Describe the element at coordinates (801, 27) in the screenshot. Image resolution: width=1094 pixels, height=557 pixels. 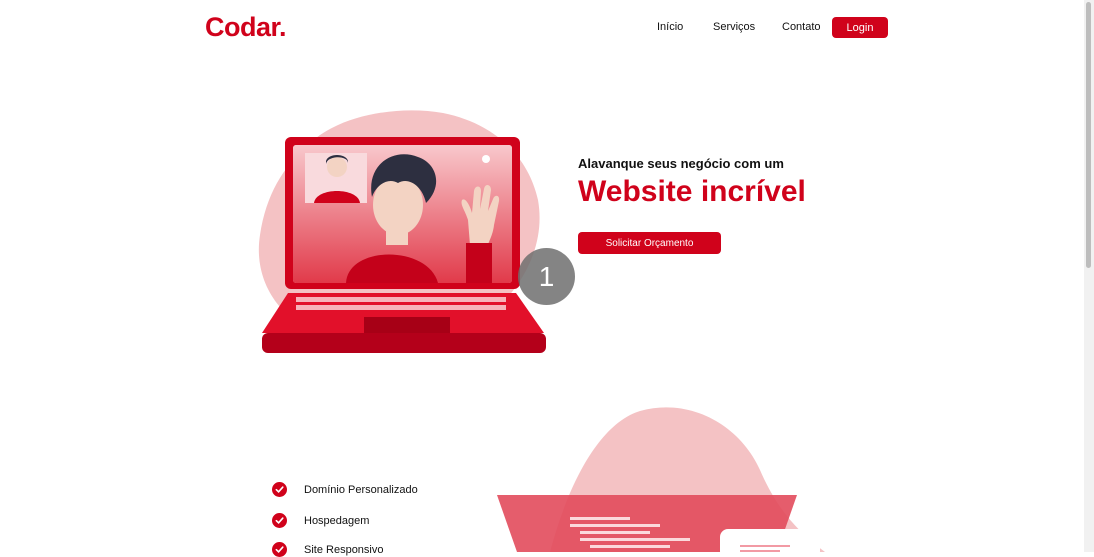
I see `nav-link-contato: Contato` at that location.